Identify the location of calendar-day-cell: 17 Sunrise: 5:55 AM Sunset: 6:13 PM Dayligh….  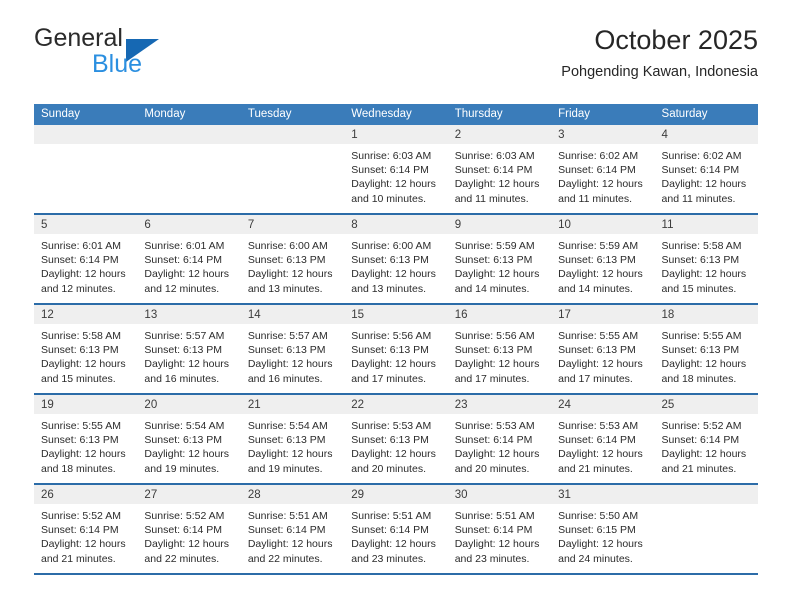
(603, 349).